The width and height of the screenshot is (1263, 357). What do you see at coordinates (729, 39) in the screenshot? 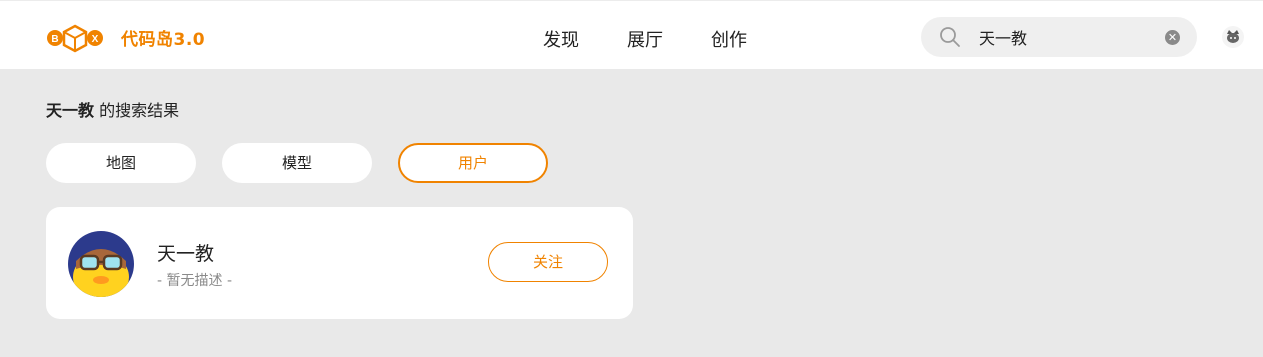
I see `nav-item-create: 创作` at bounding box center [729, 39].